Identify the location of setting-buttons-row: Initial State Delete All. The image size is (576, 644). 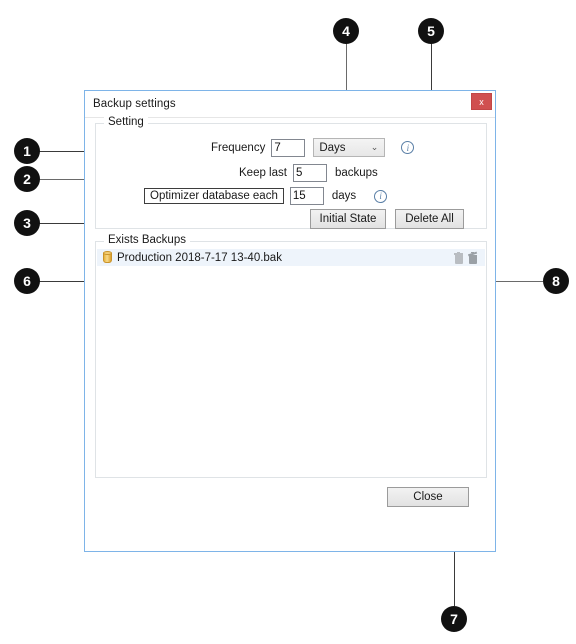
(387, 219).